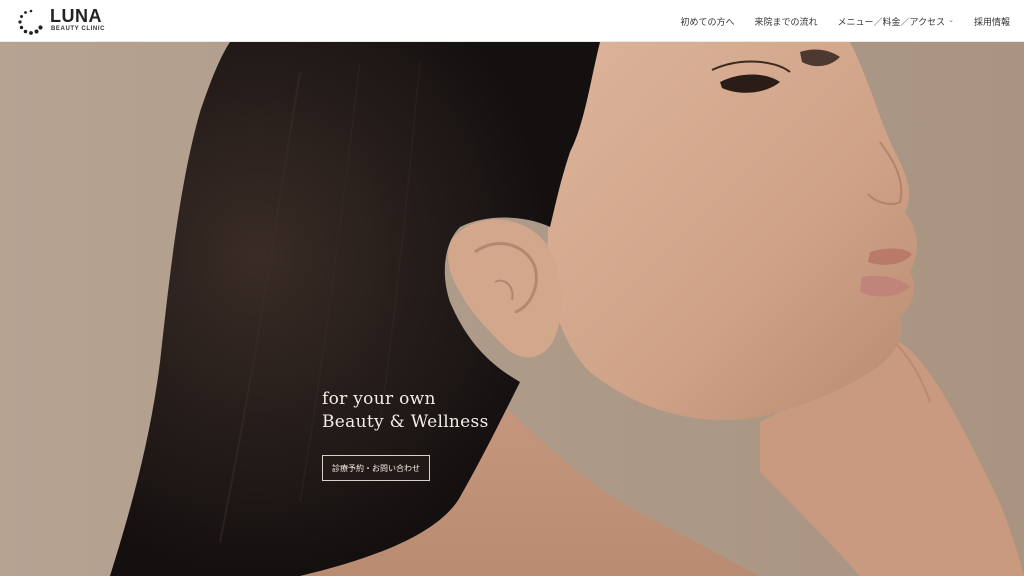  Describe the element at coordinates (76, 16) in the screenshot. I see `logo-name: LUNA` at that location.